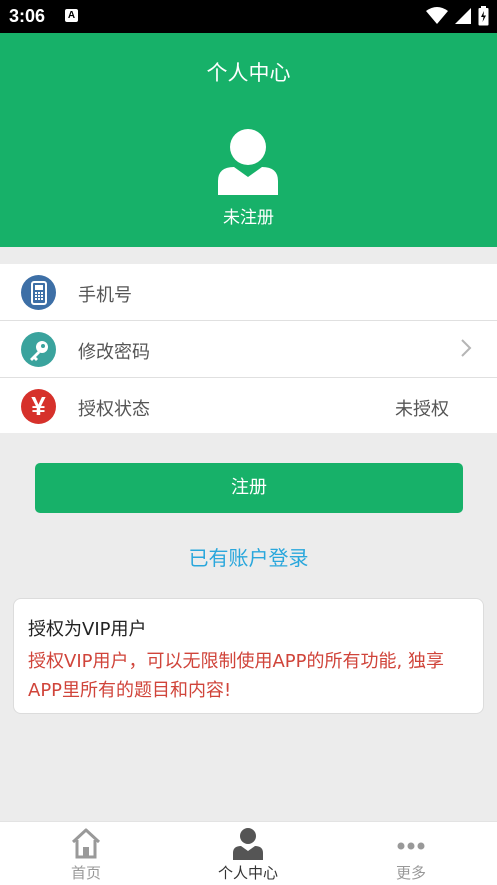 This screenshot has height=885, width=497. I want to click on change-password-label: 修改密码, so click(114, 352).